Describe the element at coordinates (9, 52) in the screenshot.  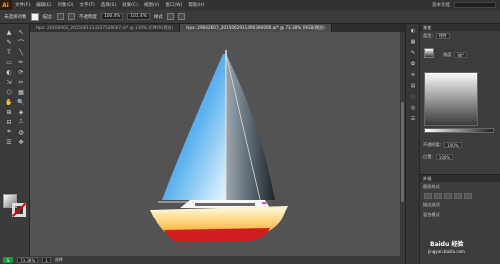
I see `type-tool-icon: T` at that location.